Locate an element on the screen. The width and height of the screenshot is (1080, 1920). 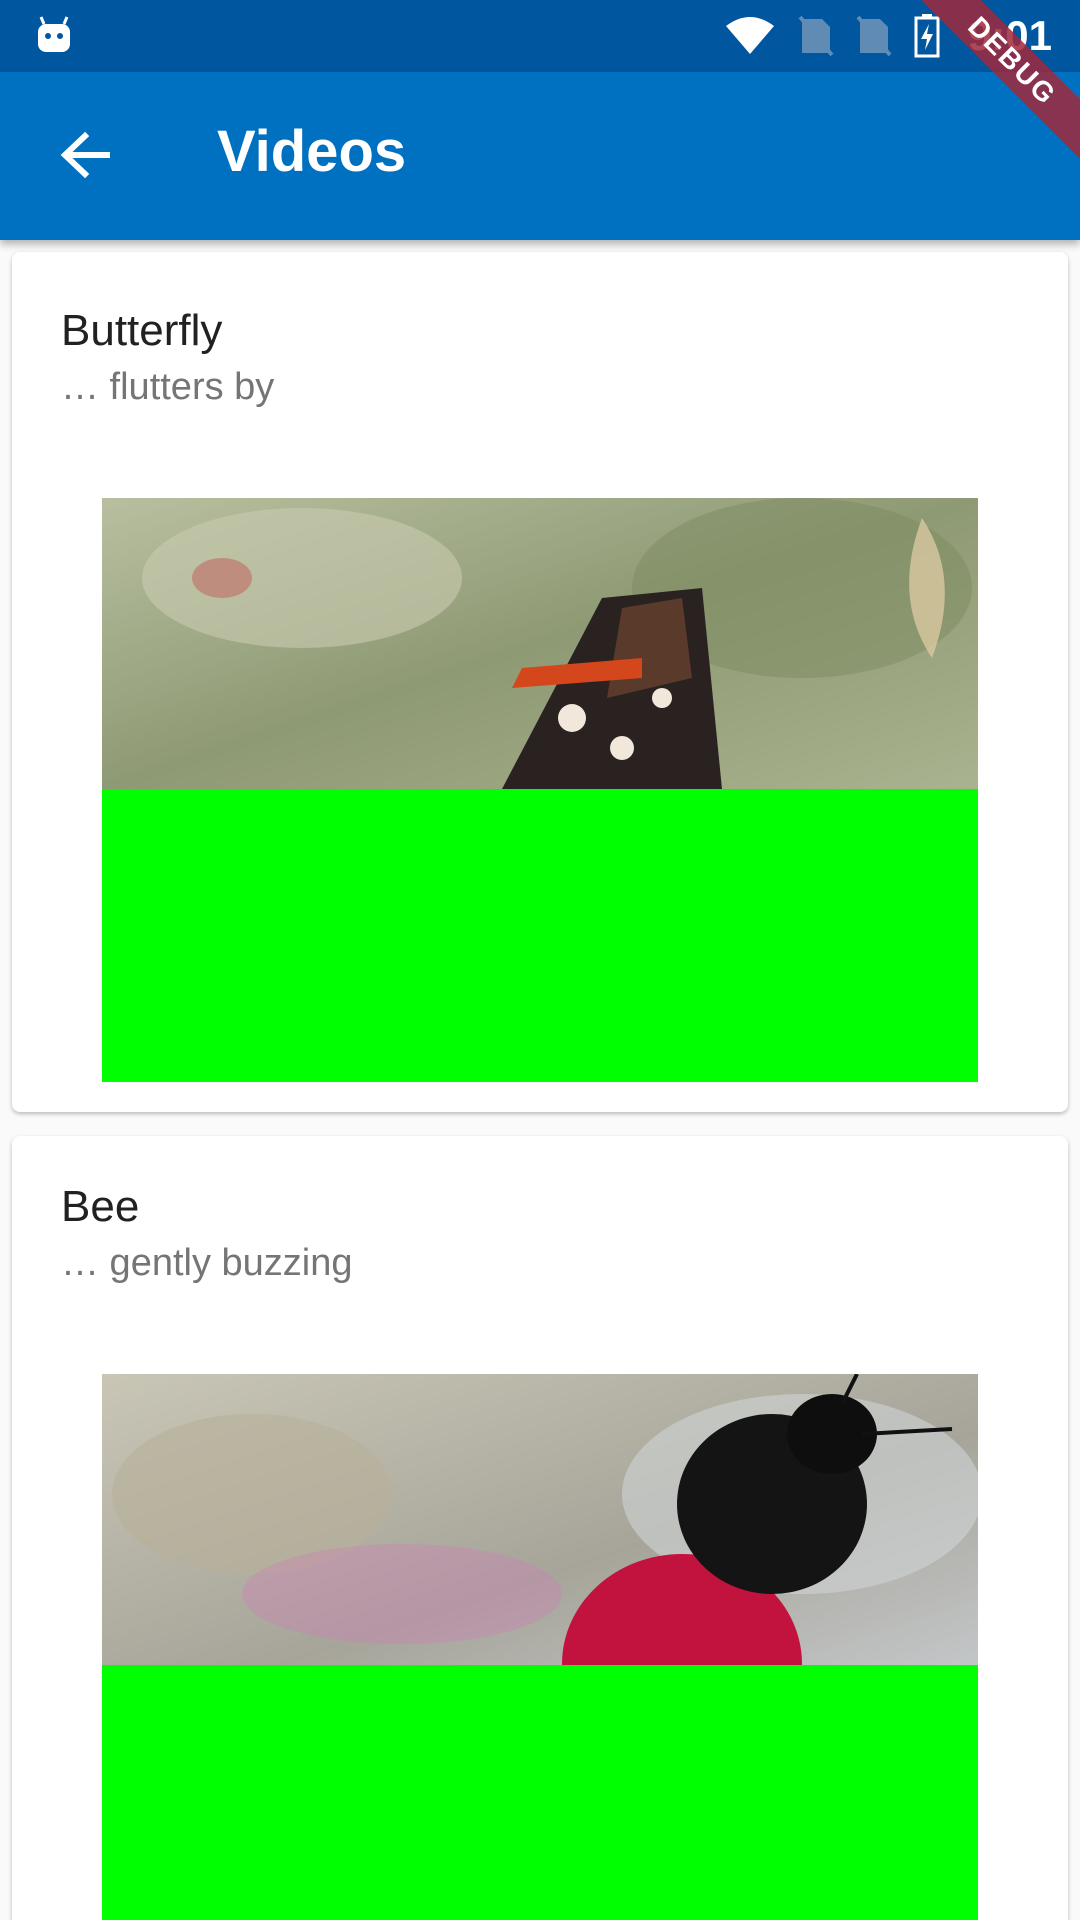
butterfly-frame is located at coordinates (540, 643).